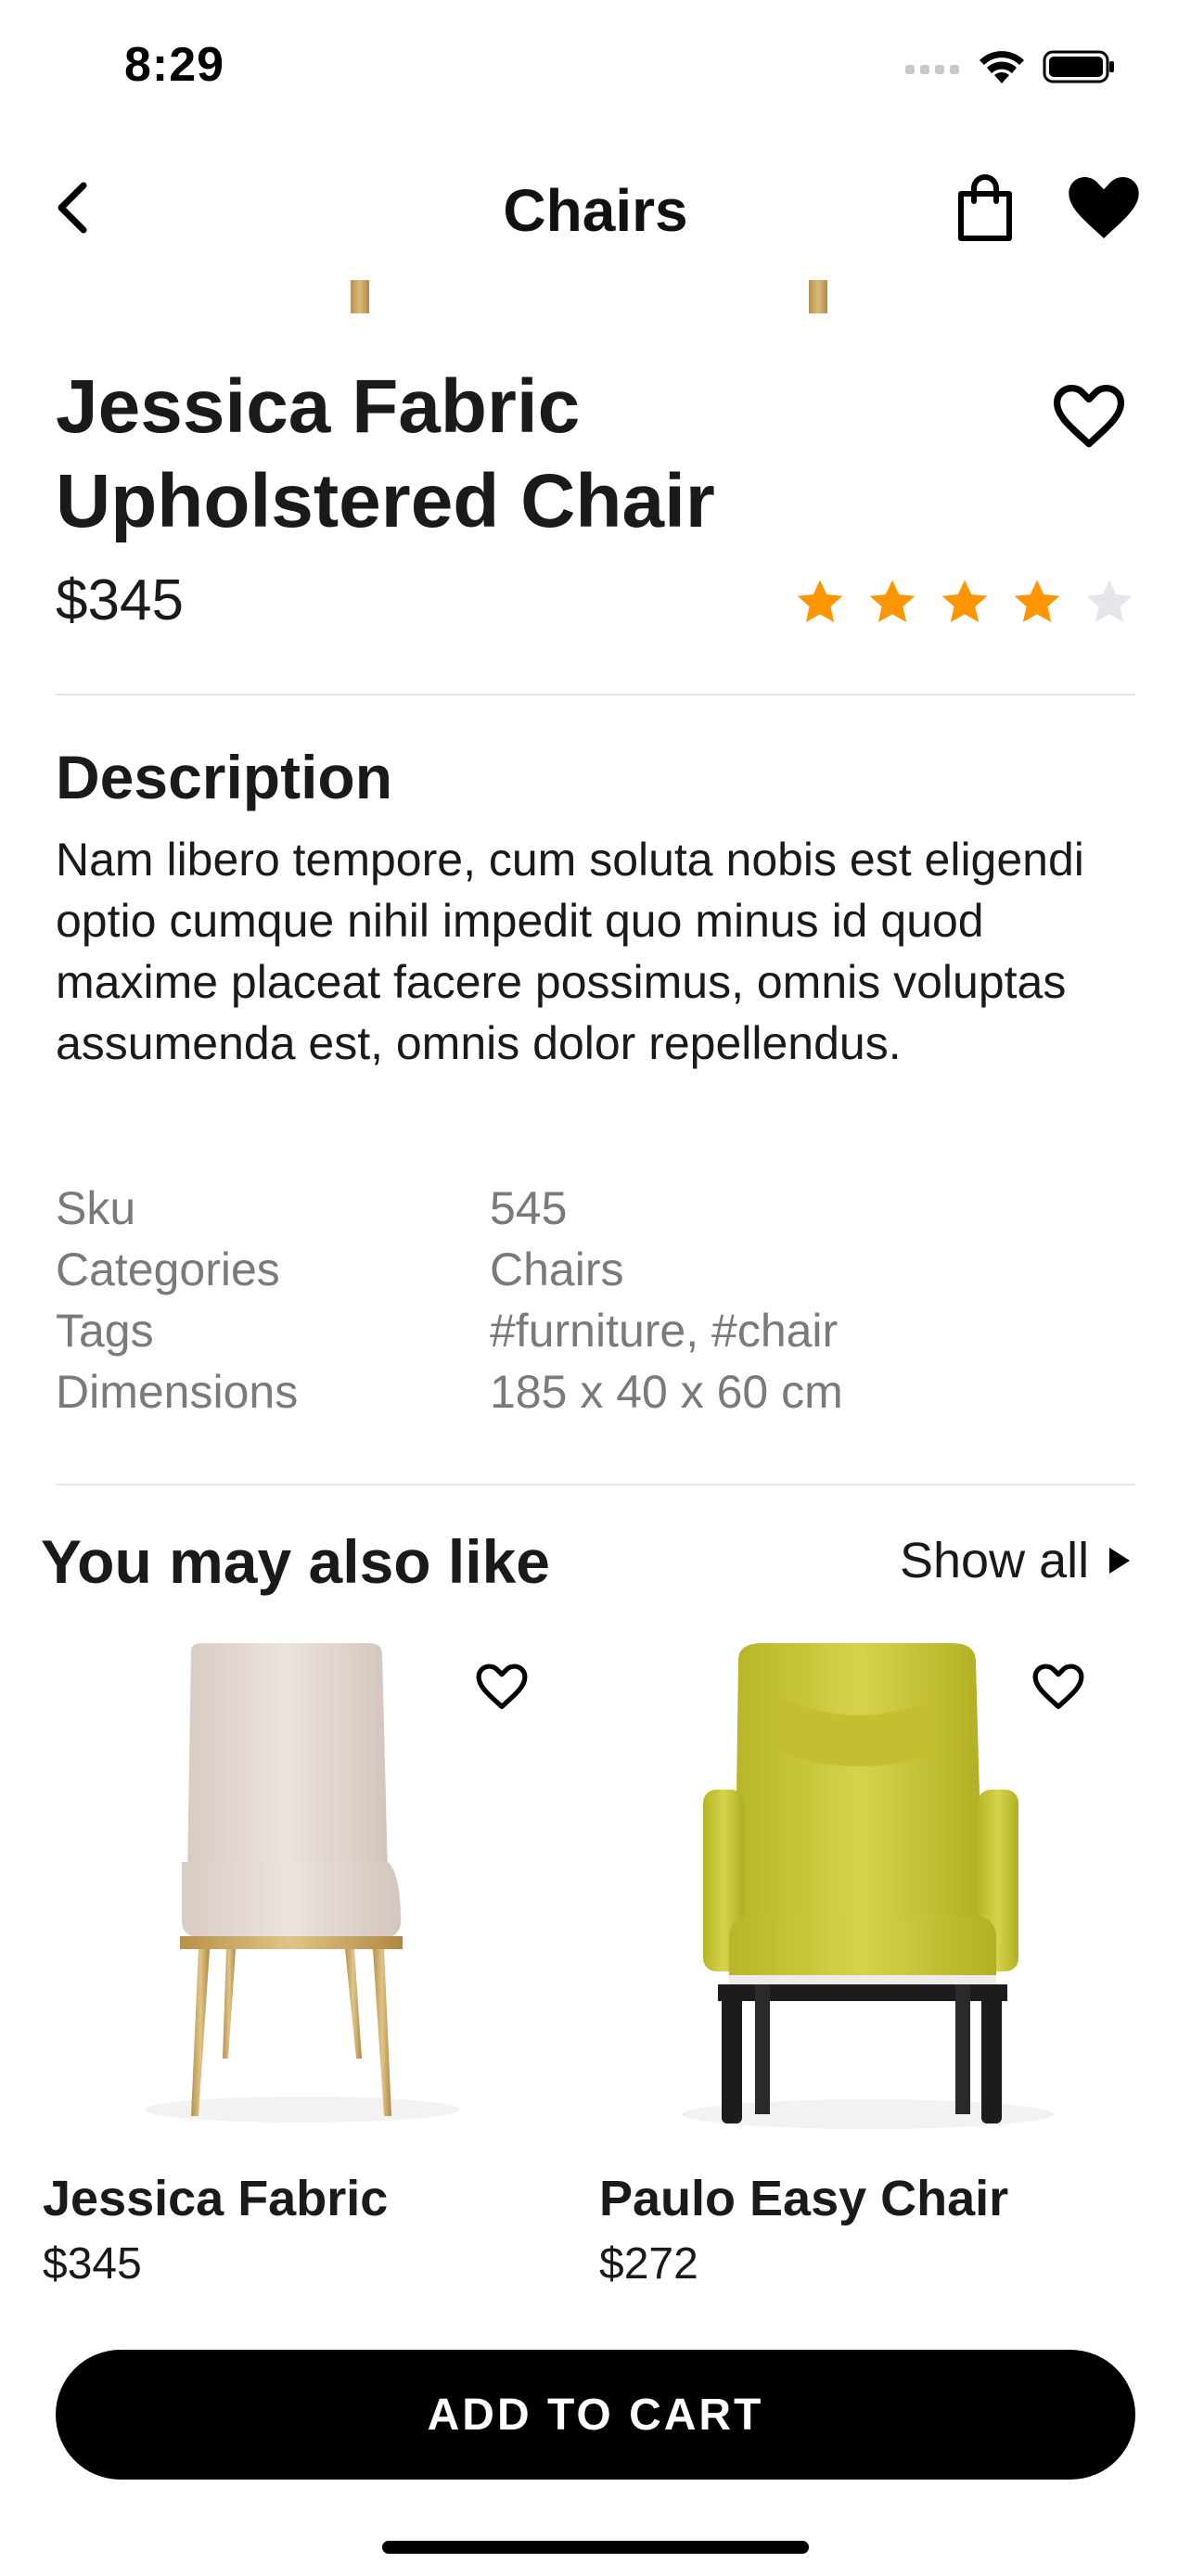  What do you see at coordinates (598, 1209) in the screenshot?
I see `spec-row-sku: Sku 545` at bounding box center [598, 1209].